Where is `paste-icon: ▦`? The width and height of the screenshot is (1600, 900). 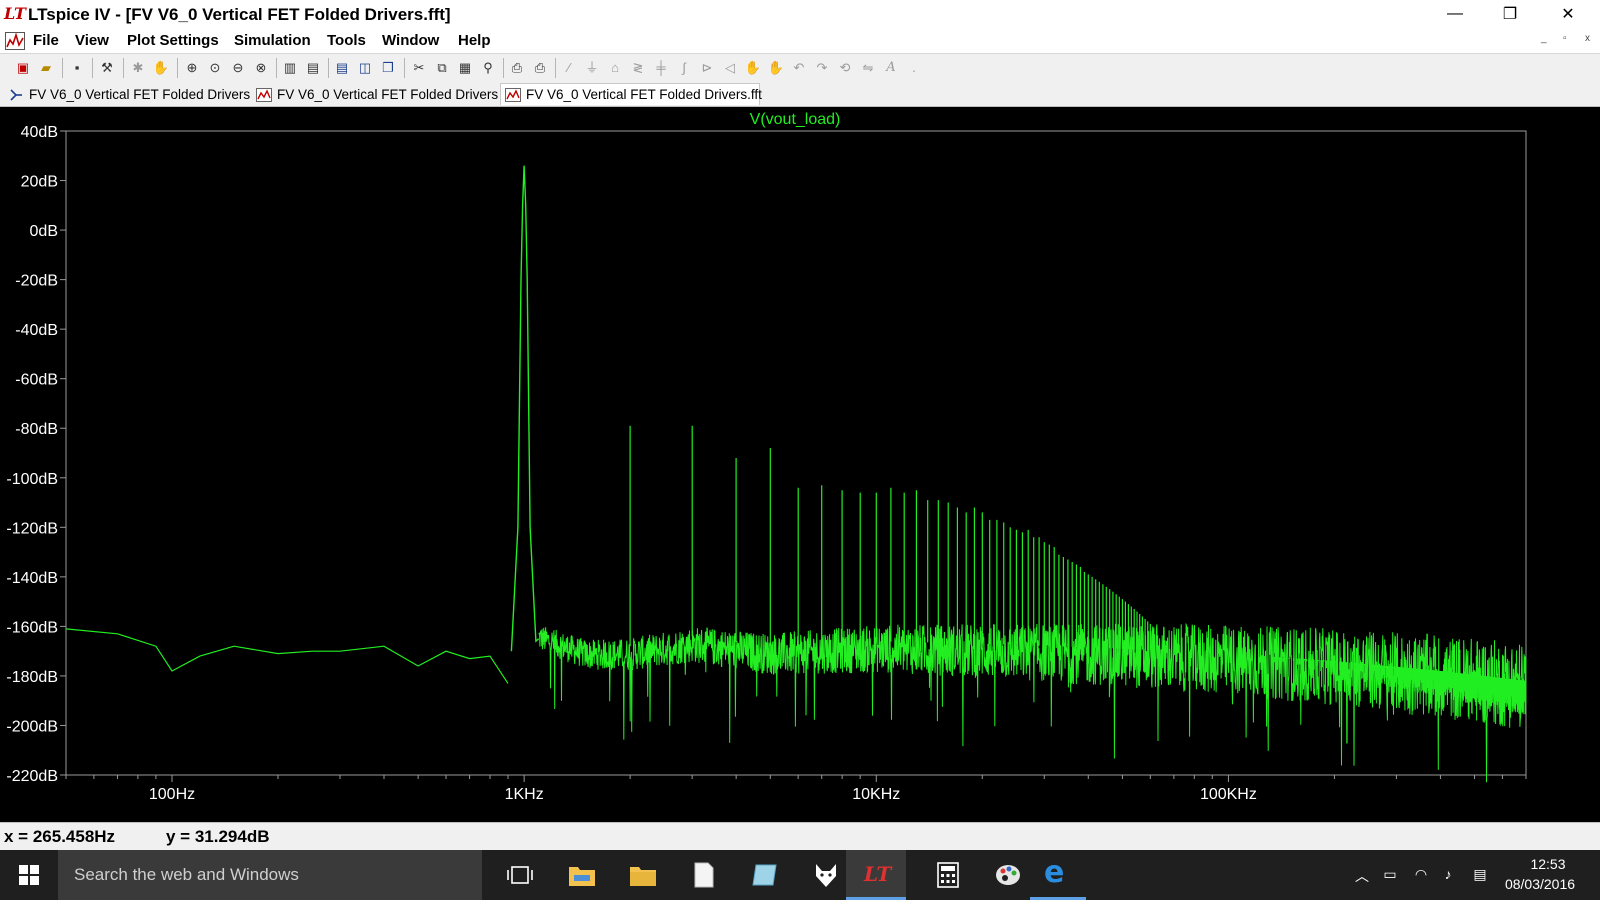 paste-icon: ▦ is located at coordinates (465, 67).